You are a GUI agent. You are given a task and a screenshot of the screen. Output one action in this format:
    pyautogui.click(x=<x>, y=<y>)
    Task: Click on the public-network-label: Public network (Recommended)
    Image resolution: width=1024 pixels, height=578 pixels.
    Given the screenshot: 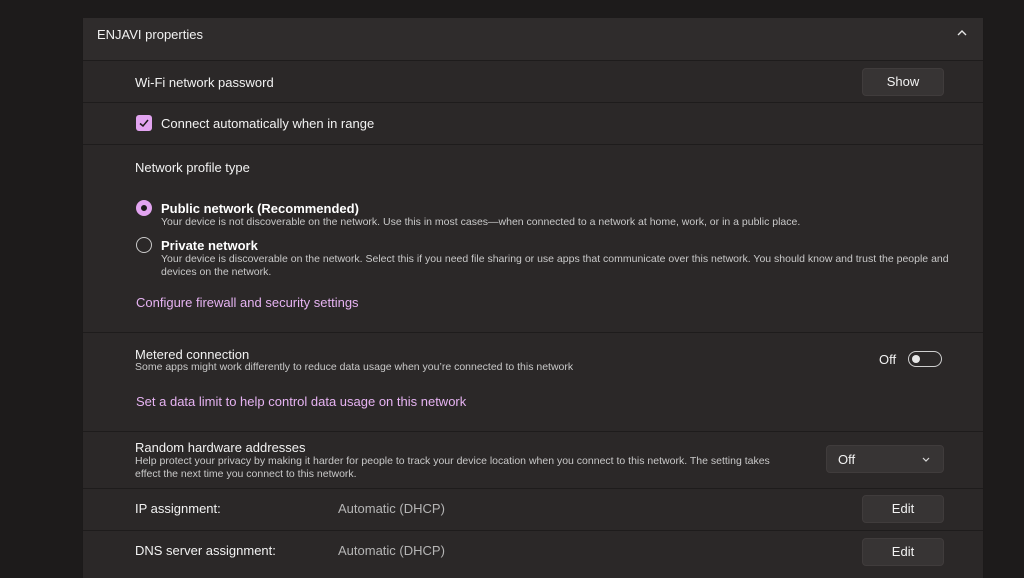 What is the action you would take?
    pyautogui.click(x=260, y=208)
    